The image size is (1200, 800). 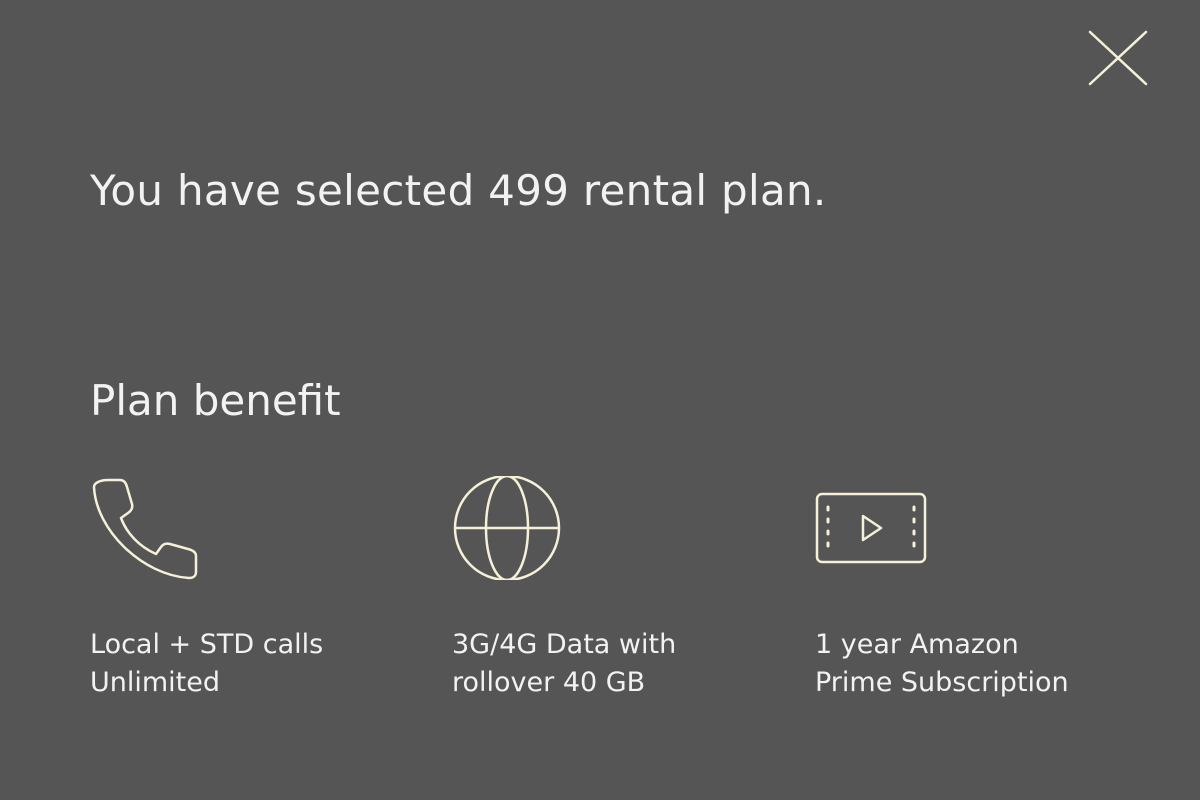 I want to click on benefit-data-line2: rollover 40 GB, so click(x=549, y=682).